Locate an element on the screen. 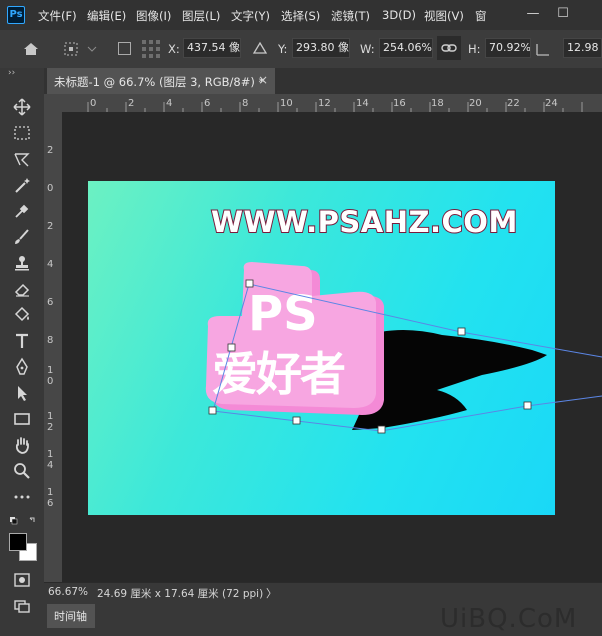 This screenshot has height=636, width=602. ruler-top-label: 20 is located at coordinates (475, 103).